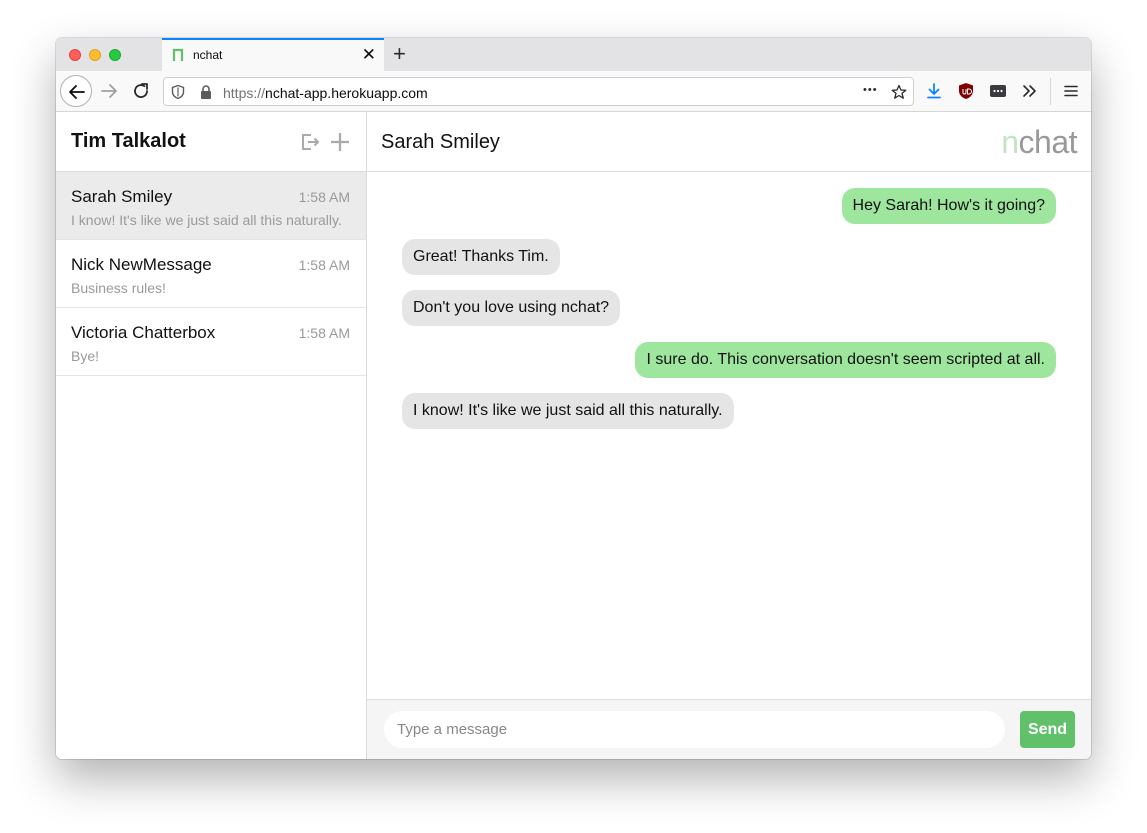 The image size is (1147, 833). I want to click on nchat-logo: nchat, so click(1039, 142).